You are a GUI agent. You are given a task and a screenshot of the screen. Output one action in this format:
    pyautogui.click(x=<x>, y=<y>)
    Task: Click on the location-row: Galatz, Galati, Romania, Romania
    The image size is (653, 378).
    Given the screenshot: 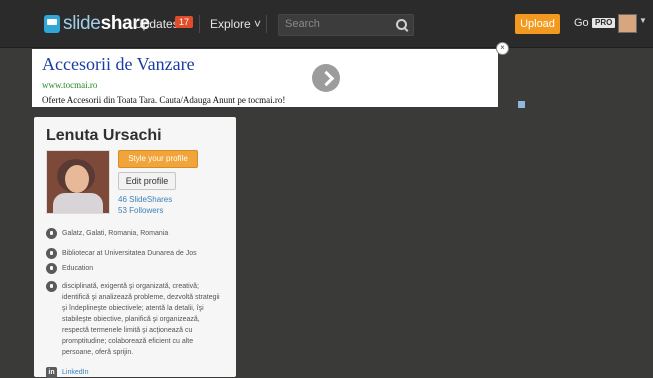 What is the action you would take?
    pyautogui.click(x=107, y=233)
    